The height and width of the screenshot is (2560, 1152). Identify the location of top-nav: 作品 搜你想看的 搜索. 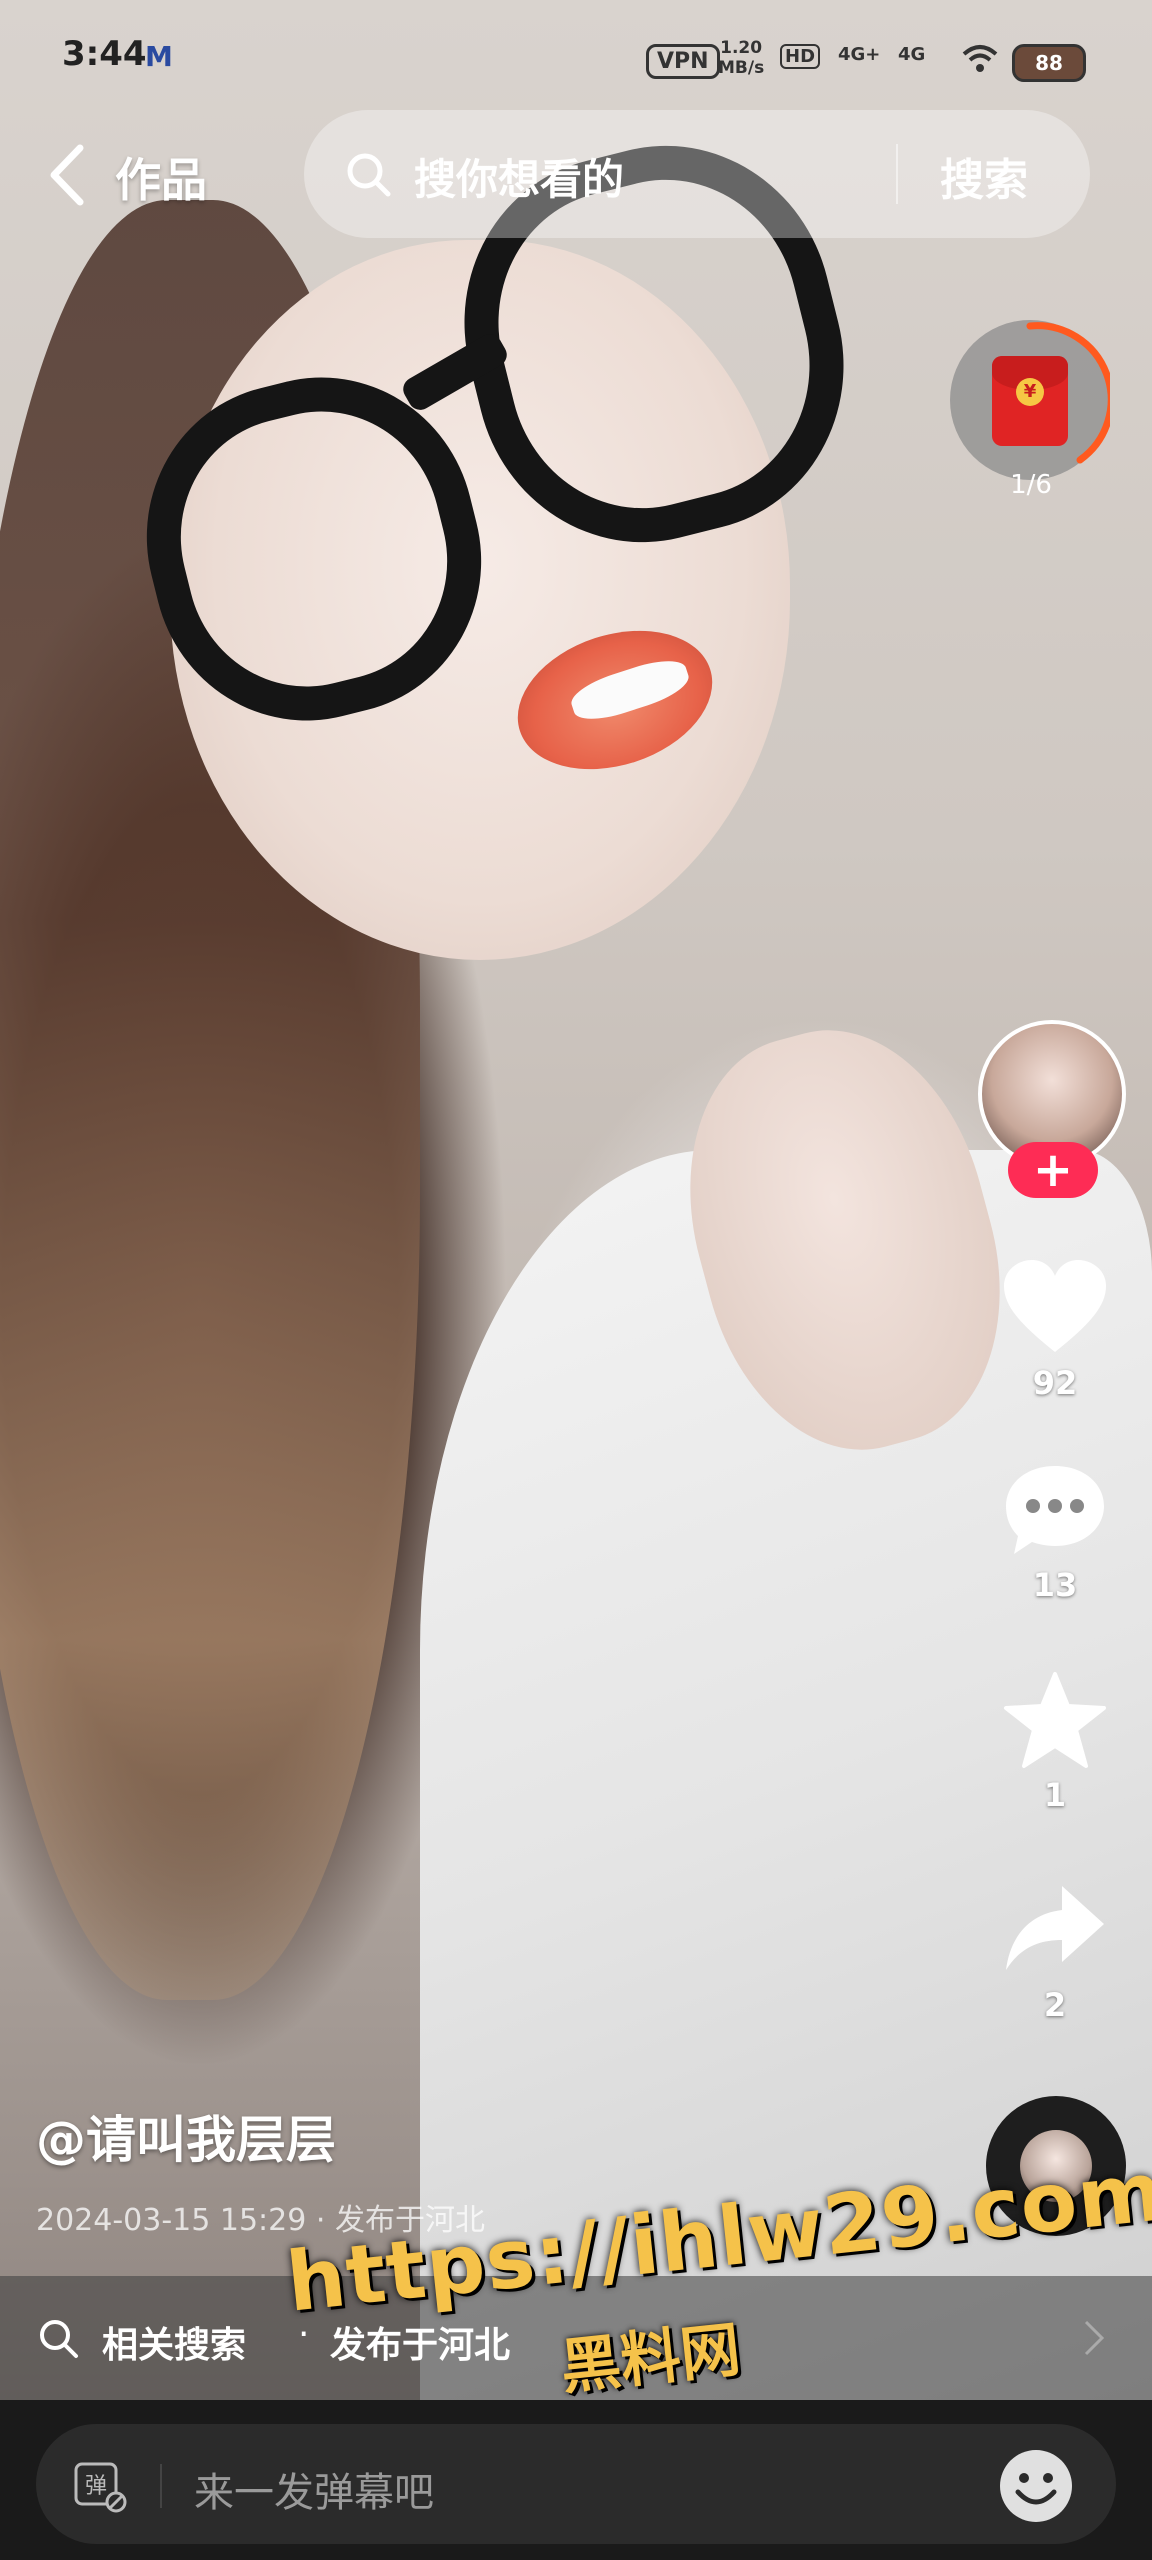
(576, 175).